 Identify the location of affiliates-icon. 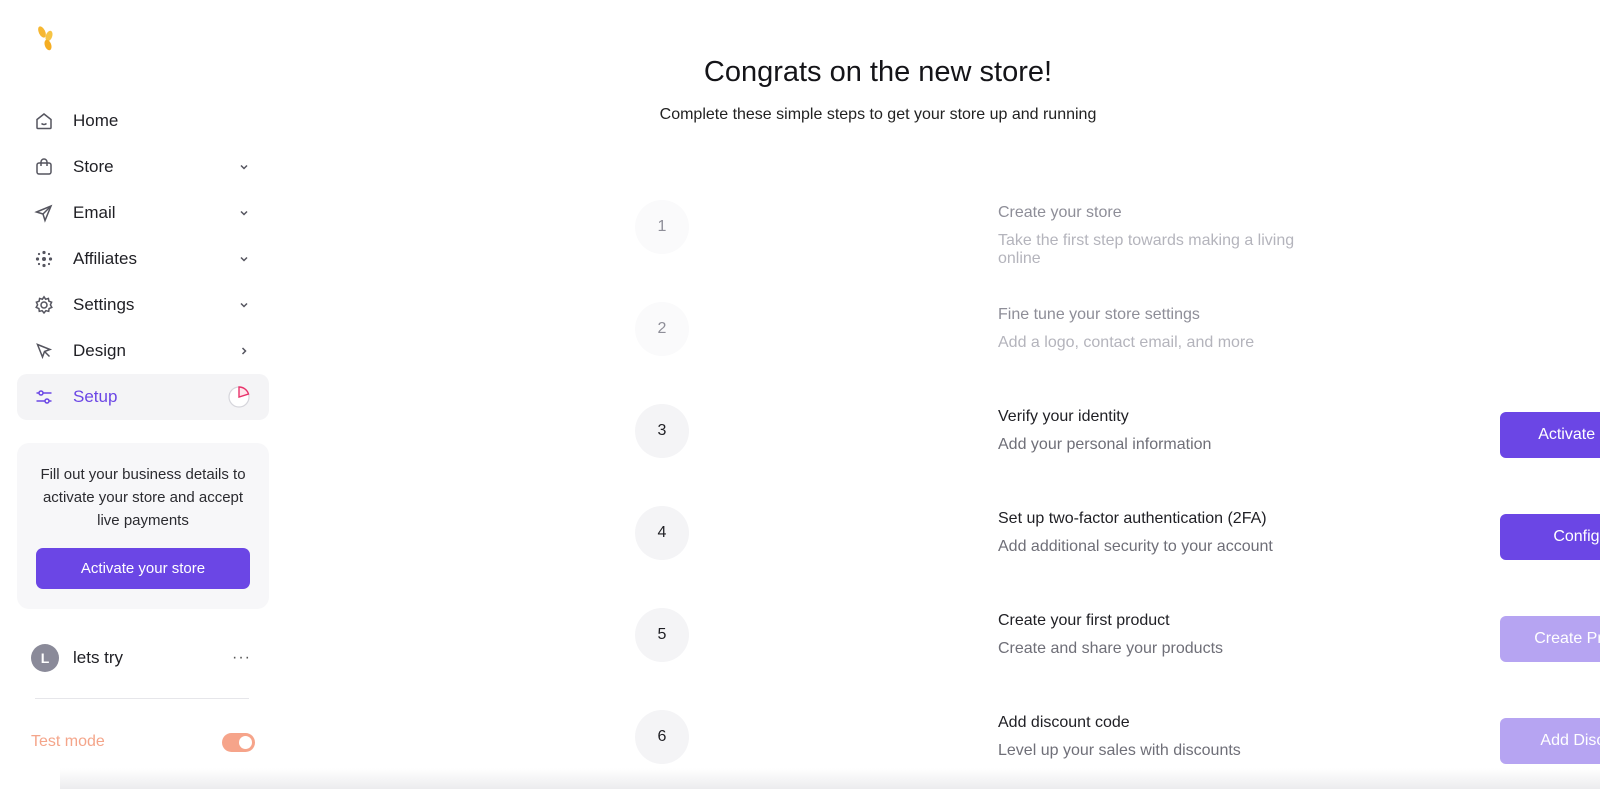
(44, 259).